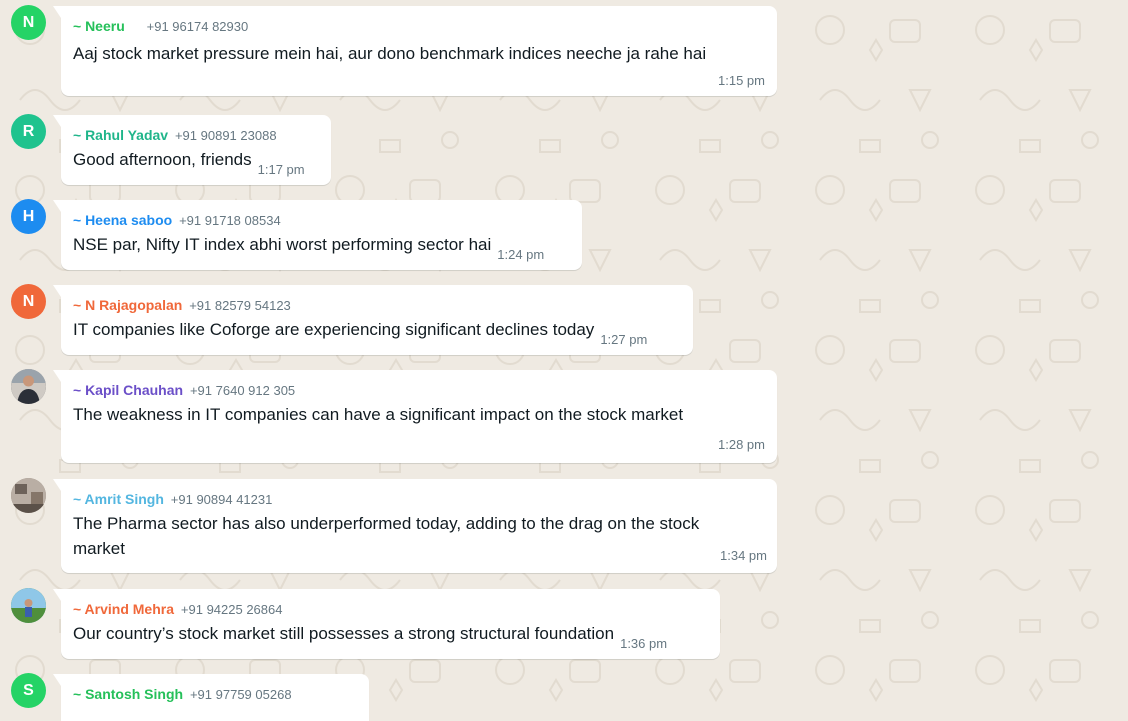  Describe the element at coordinates (28, 216) in the screenshot. I see `avatar: H` at that location.